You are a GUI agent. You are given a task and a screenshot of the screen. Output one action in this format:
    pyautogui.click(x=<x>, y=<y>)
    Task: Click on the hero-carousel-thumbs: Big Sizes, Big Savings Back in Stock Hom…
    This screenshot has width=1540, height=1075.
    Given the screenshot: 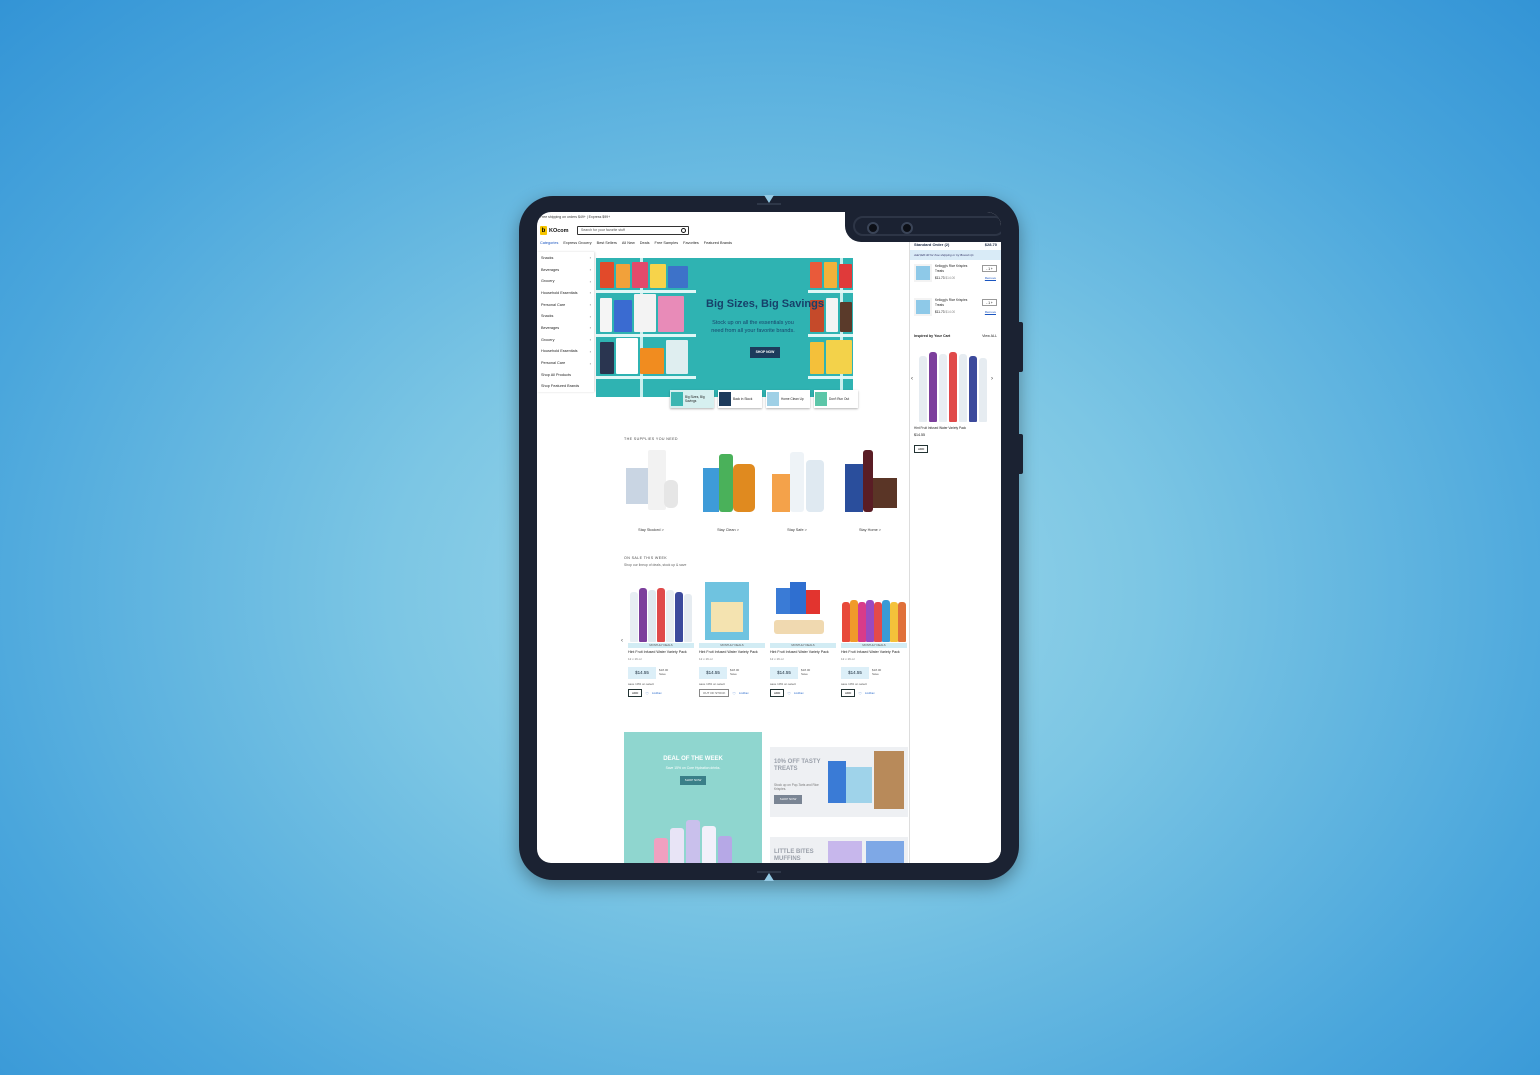 What is the action you would take?
    pyautogui.click(x=764, y=399)
    